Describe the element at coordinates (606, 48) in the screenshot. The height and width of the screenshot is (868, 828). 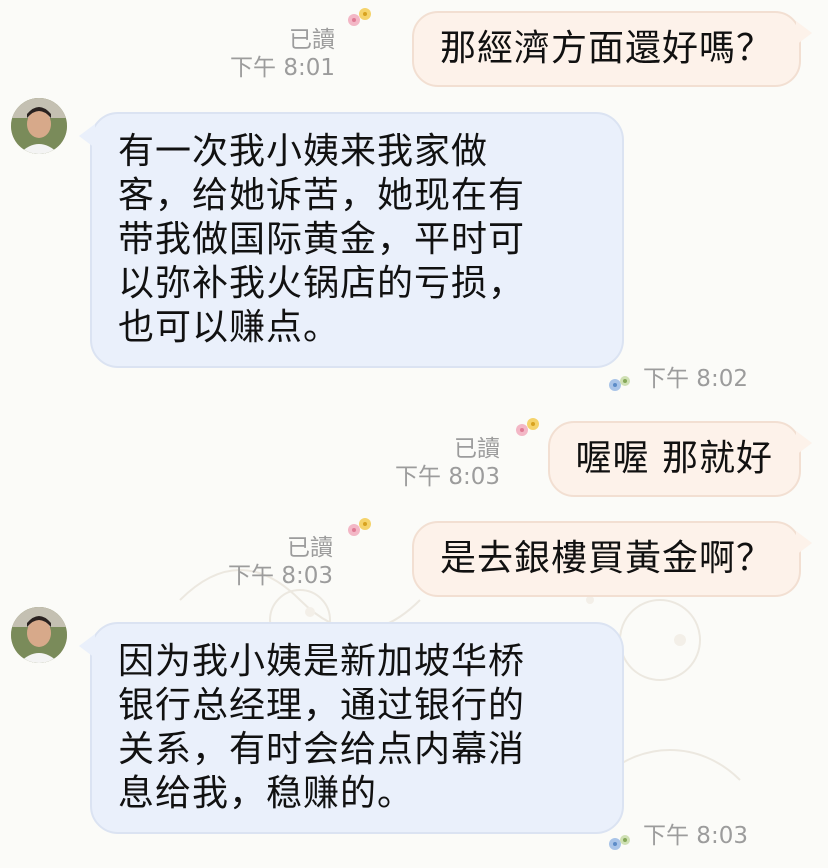
I see `message-text: 那經濟方面還好嗎？` at that location.